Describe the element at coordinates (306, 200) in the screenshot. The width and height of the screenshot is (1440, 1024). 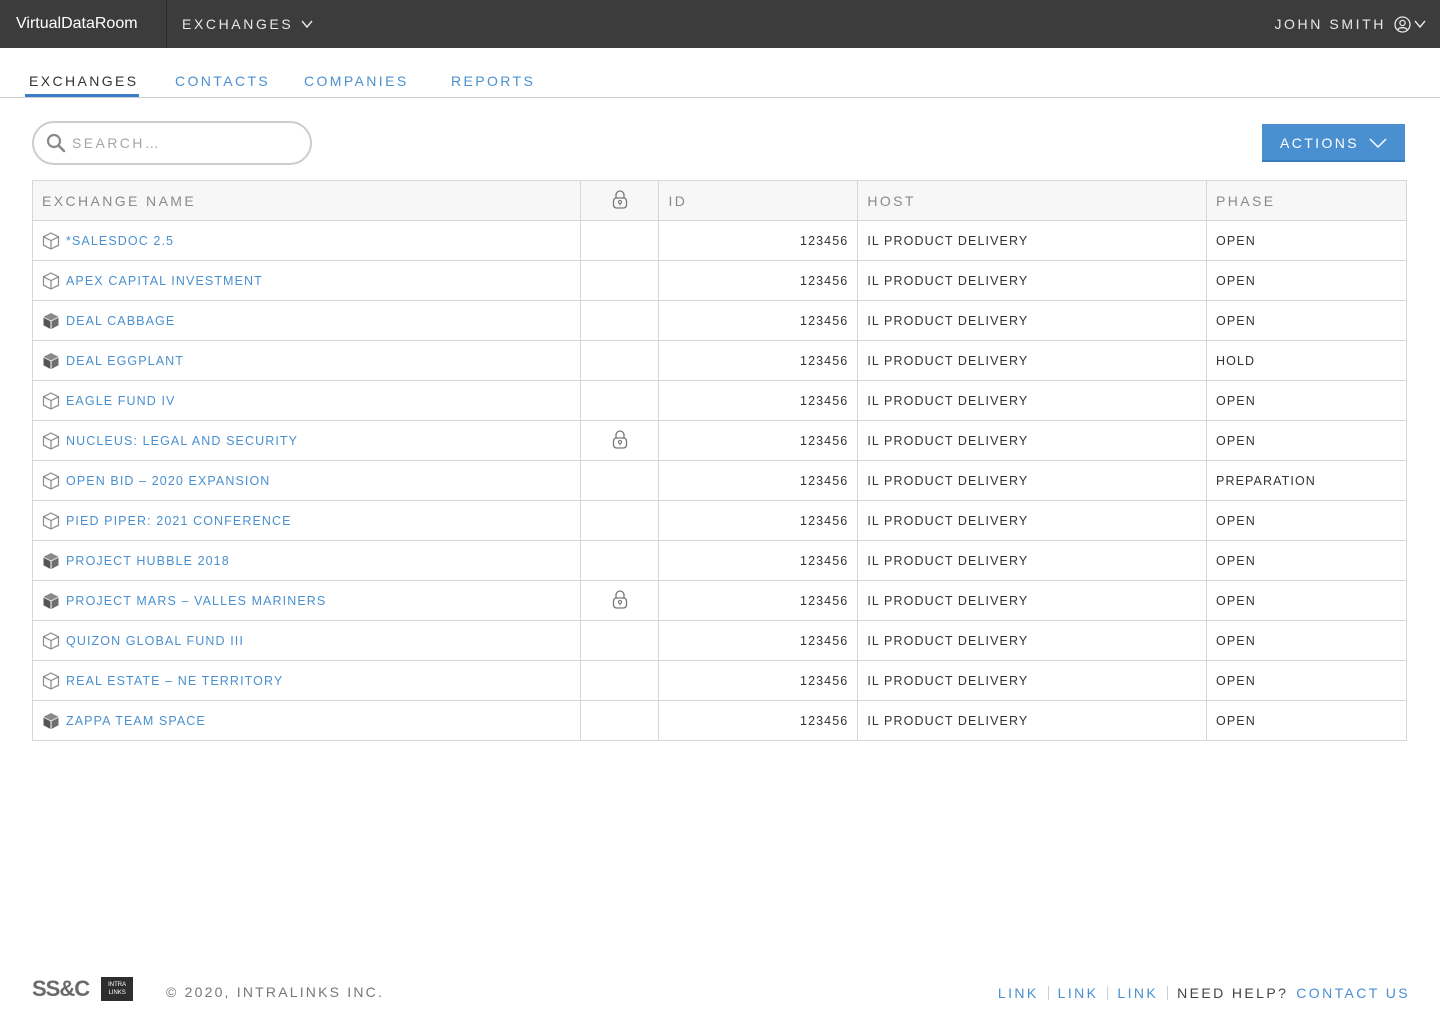
I see `column-header-exchange-name: EXCHANGE NAME` at that location.